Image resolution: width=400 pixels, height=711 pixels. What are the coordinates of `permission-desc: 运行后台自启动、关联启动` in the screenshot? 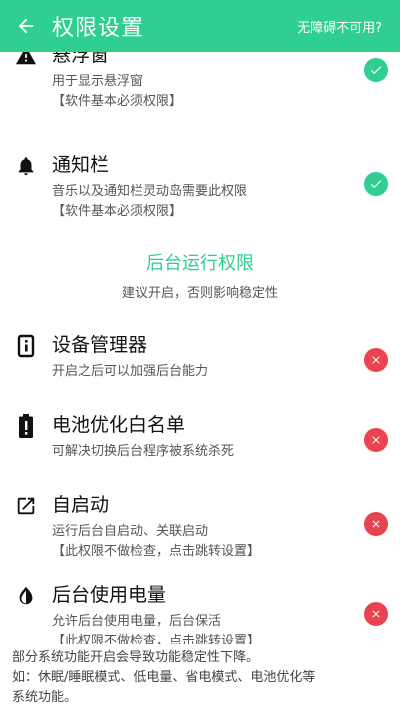 It's located at (130, 531).